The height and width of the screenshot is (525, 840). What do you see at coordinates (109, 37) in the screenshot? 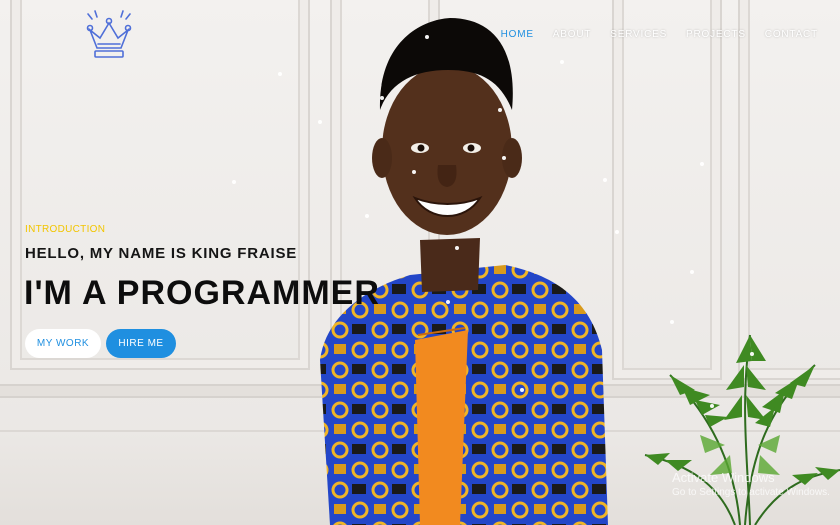
I see `crown-icon` at bounding box center [109, 37].